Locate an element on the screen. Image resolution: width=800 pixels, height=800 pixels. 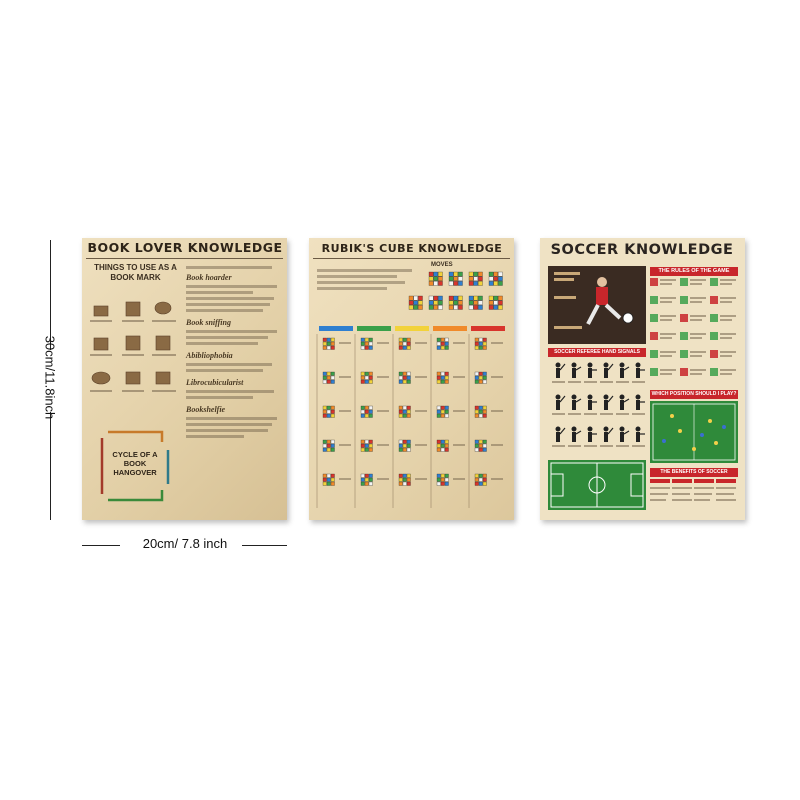
width-dimension-label: 20cm/ 7.8 inch is located at coordinates (185, 543).